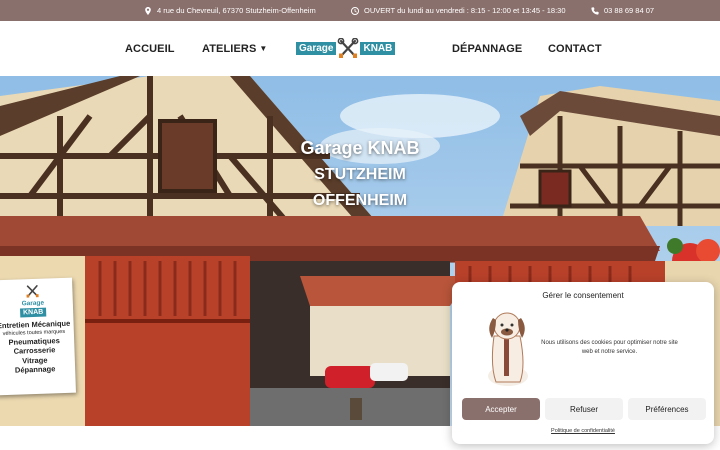 This screenshot has height=450, width=720. What do you see at coordinates (667, 409) in the screenshot?
I see `cookie-preferences-button: Préférences` at bounding box center [667, 409].